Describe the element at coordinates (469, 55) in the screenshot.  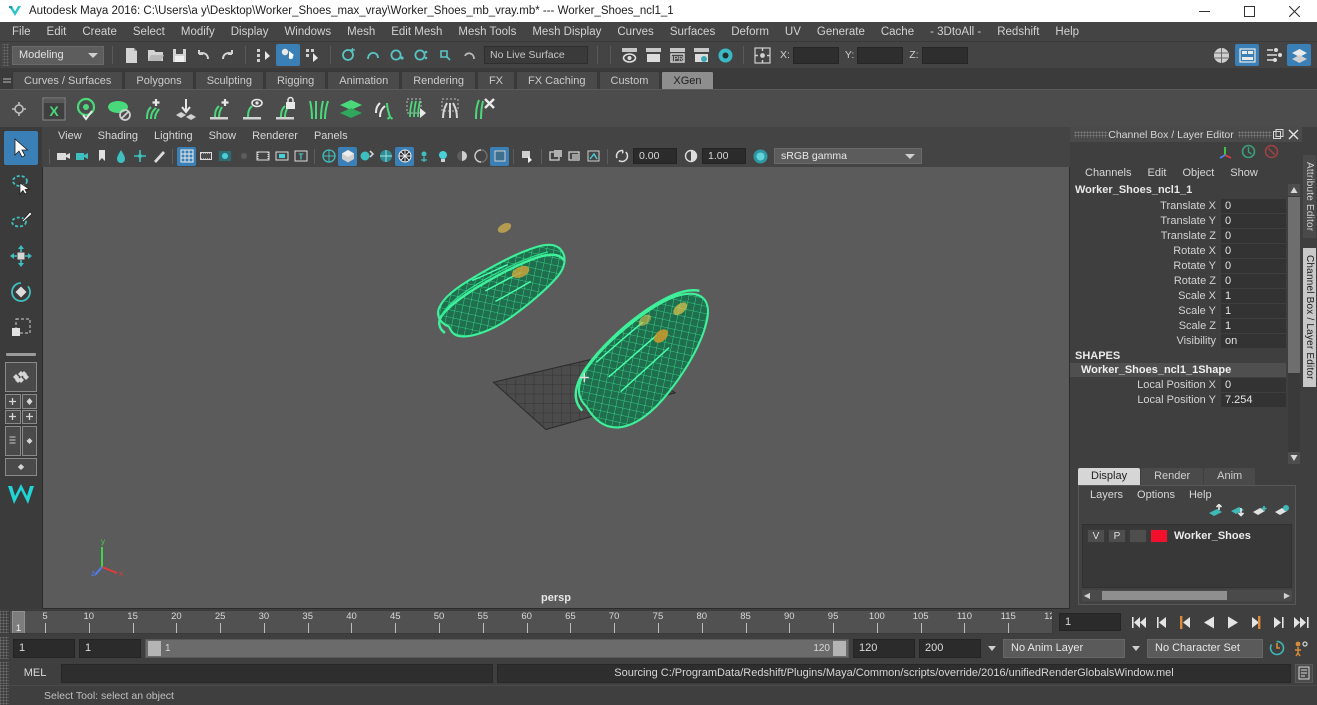
I see `make-live-icon` at that location.